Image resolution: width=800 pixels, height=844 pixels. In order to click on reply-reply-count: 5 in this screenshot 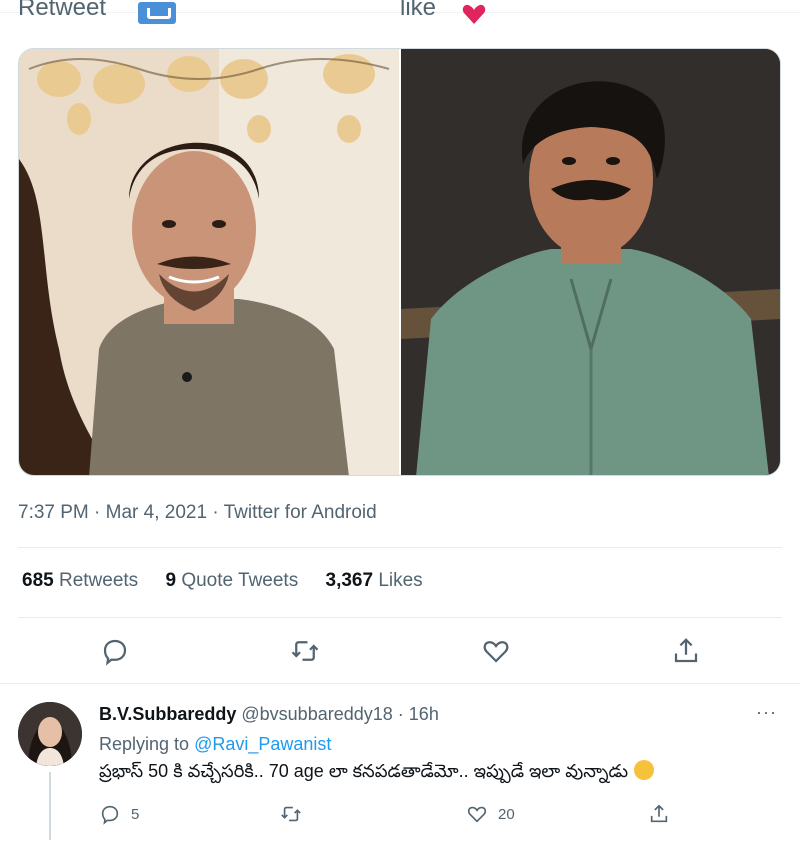, I will do `click(135, 814)`.